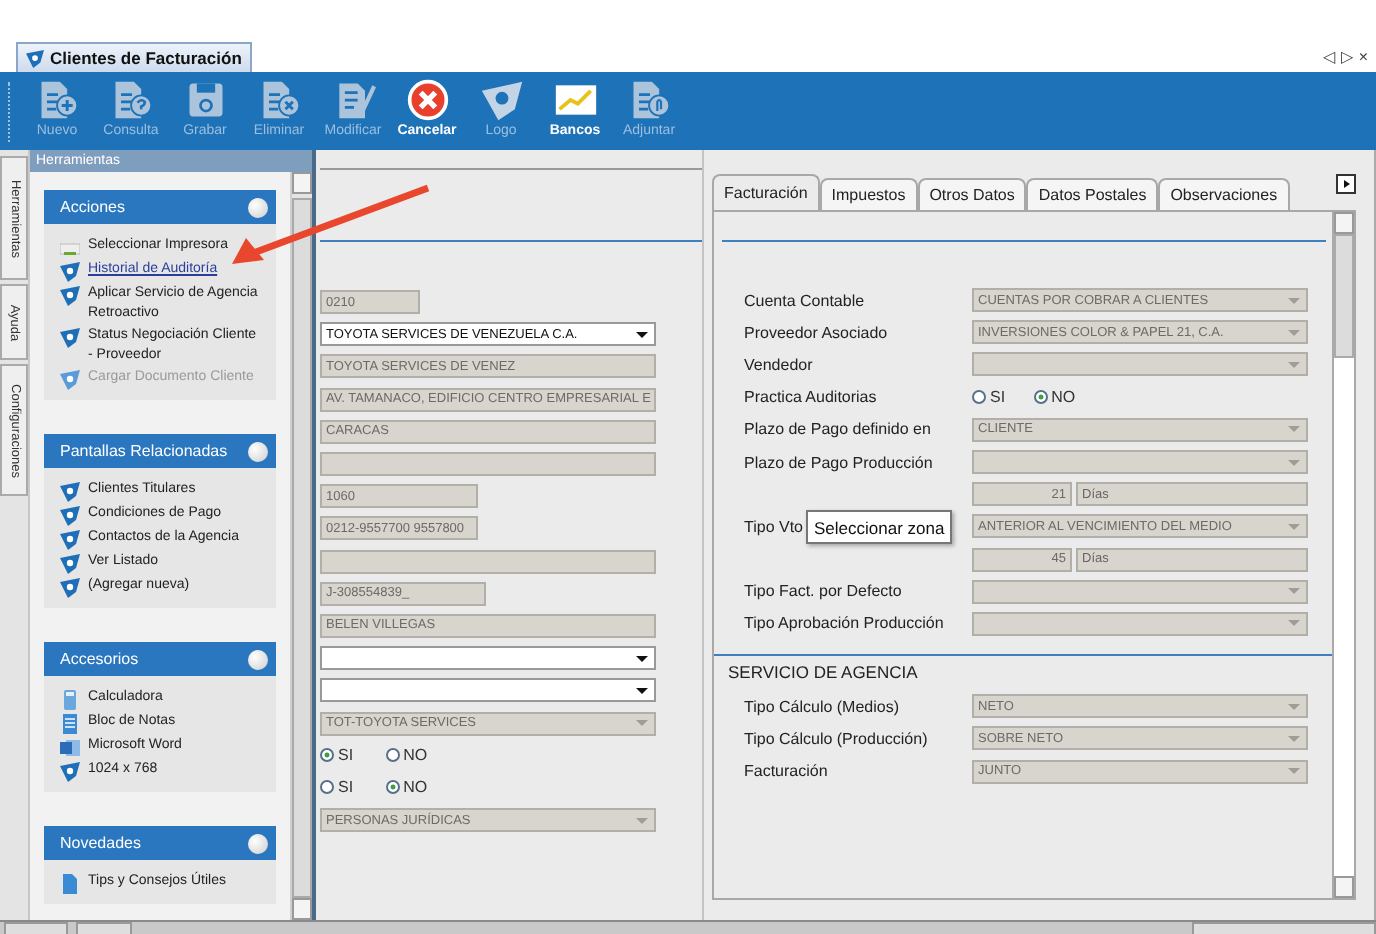  I want to click on window-control: ▷, so click(1346, 57).